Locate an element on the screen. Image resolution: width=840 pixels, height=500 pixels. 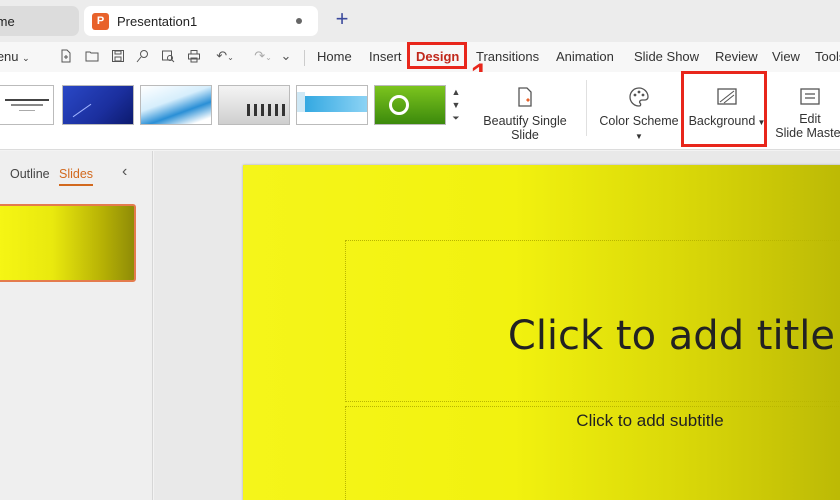
unsaved-dot-icon is located at coordinates (299, 21).